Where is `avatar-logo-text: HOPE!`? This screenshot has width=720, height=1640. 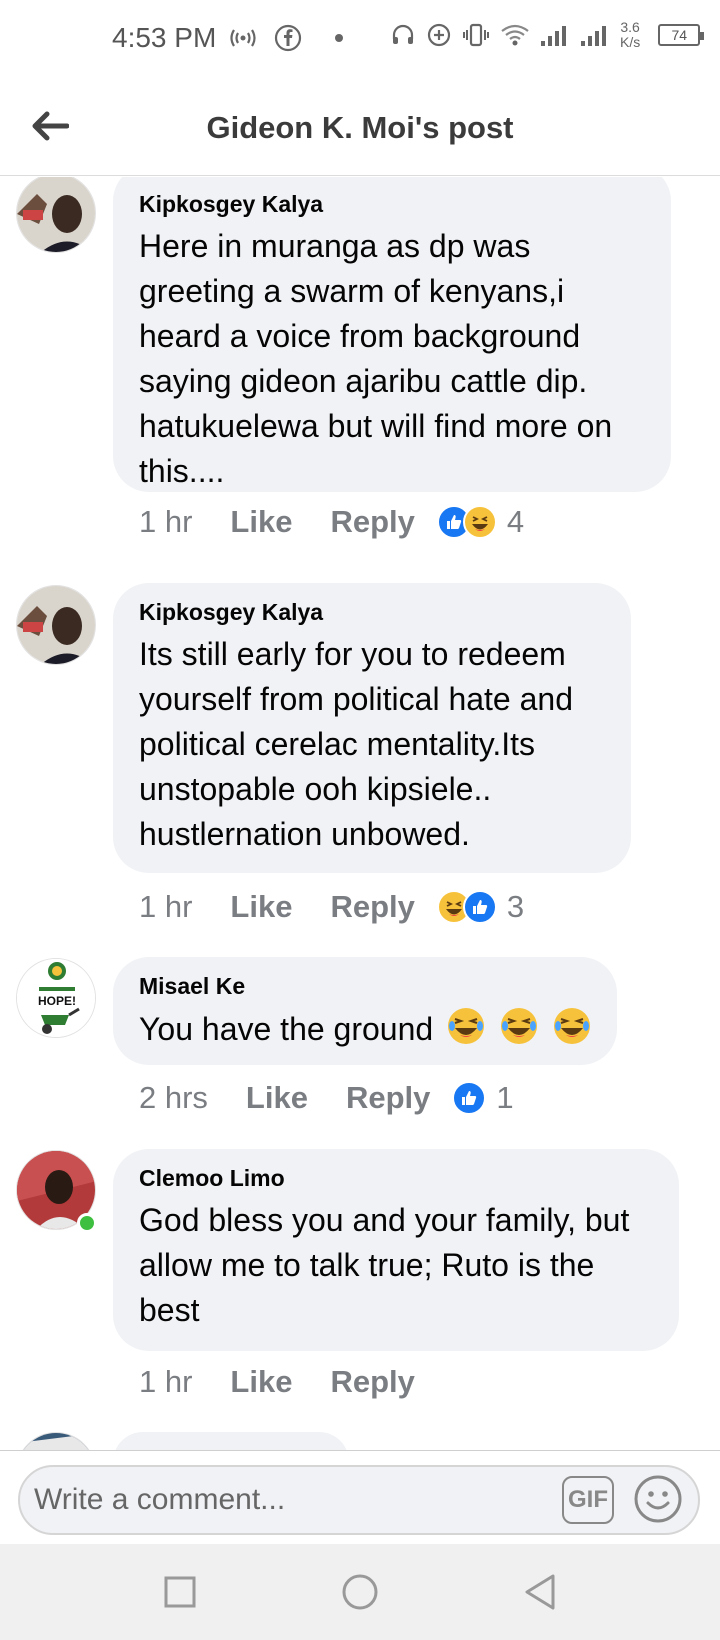 avatar-logo-text: HOPE! is located at coordinates (57, 1001).